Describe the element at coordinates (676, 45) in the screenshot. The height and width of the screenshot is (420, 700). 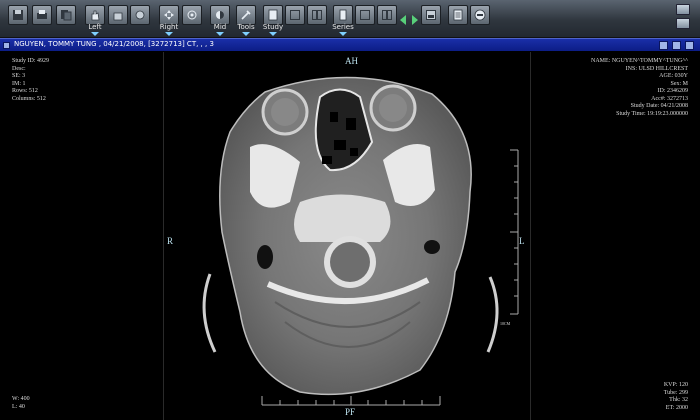
I see `dock-icon` at that location.